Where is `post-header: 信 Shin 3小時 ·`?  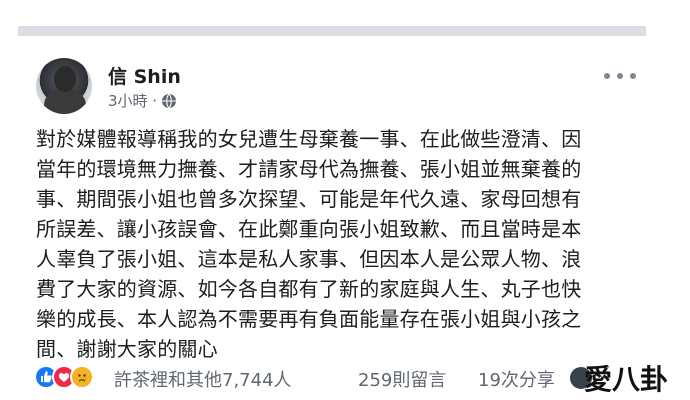 post-header: 信 Shin 3小時 · is located at coordinates (346, 86).